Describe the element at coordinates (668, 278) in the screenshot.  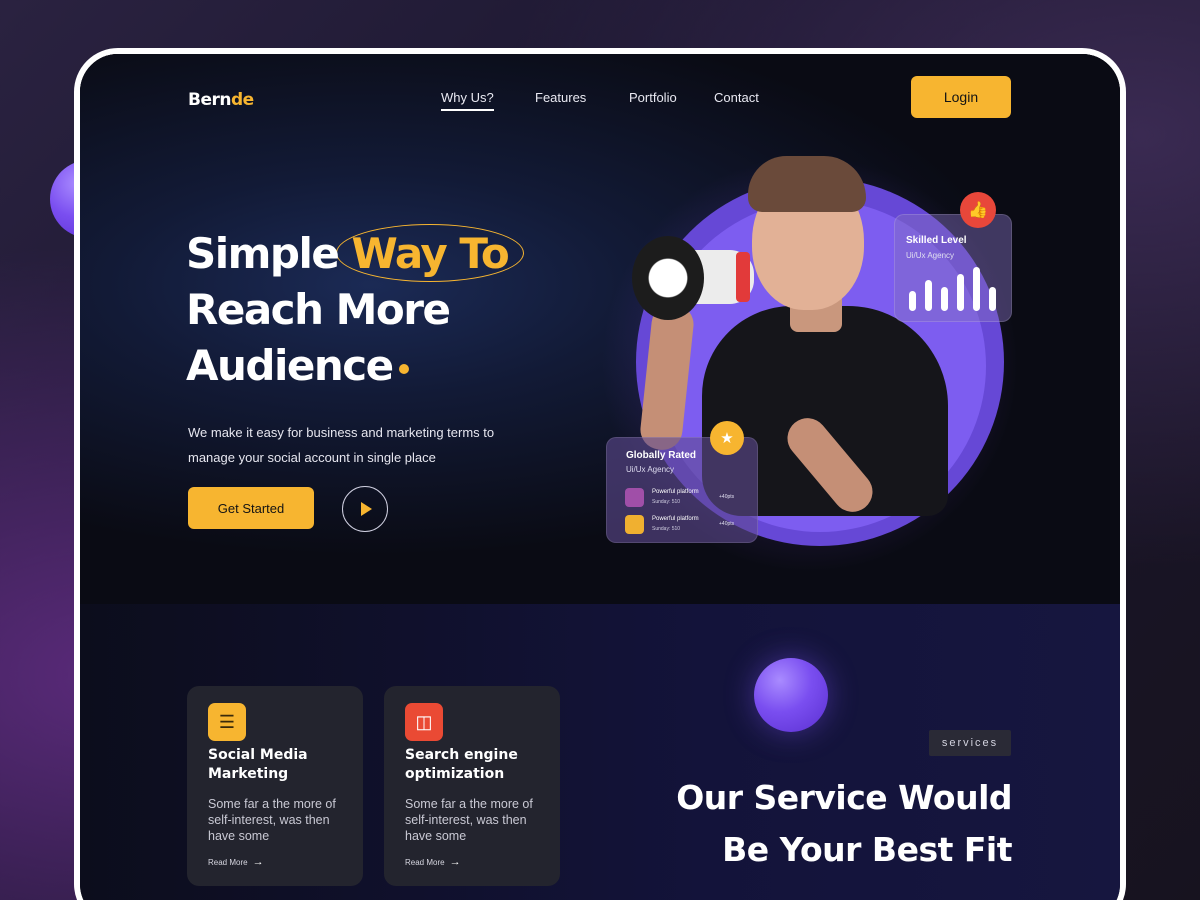
I see `megaphone-icon` at that location.